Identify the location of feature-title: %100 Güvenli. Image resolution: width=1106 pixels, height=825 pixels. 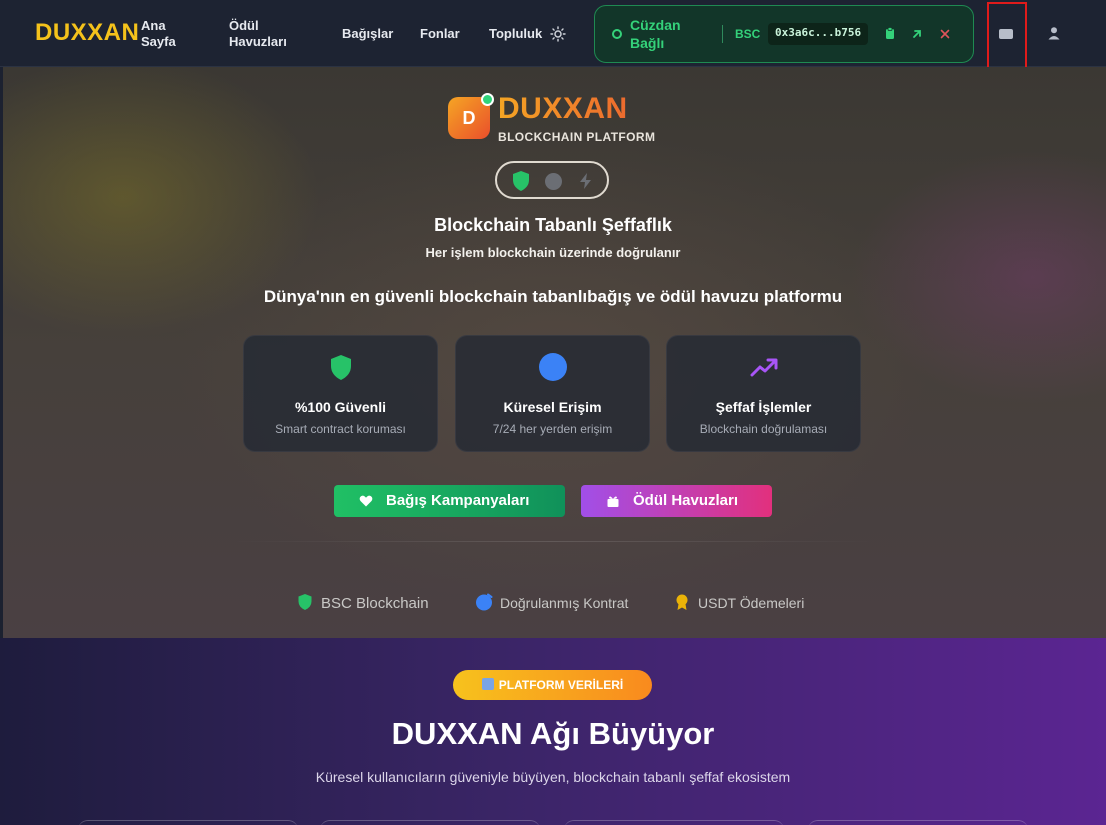
(340, 407).